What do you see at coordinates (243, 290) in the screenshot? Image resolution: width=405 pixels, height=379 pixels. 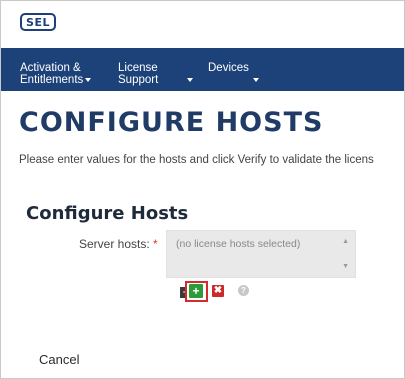 I see `help-icon: ?` at bounding box center [243, 290].